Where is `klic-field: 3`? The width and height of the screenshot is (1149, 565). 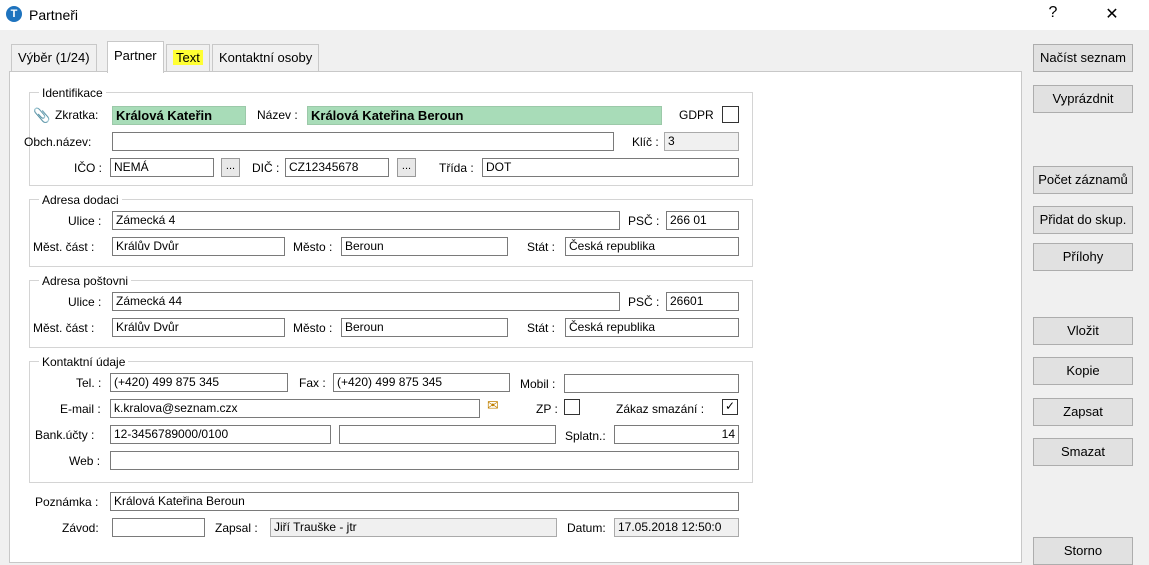
klic-field: 3 is located at coordinates (701, 141).